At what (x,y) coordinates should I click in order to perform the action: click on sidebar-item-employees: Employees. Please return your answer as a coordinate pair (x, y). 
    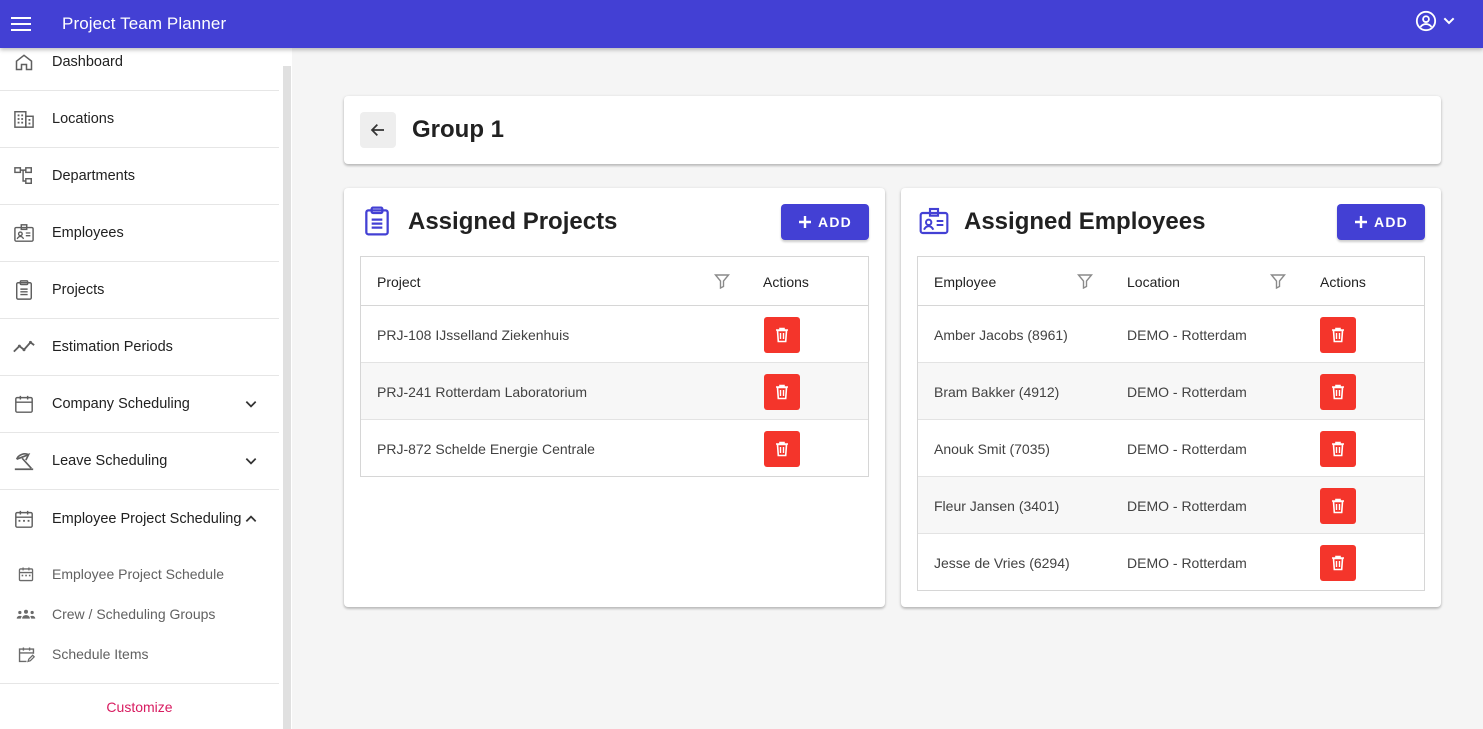
    Looking at the image, I should click on (139, 233).